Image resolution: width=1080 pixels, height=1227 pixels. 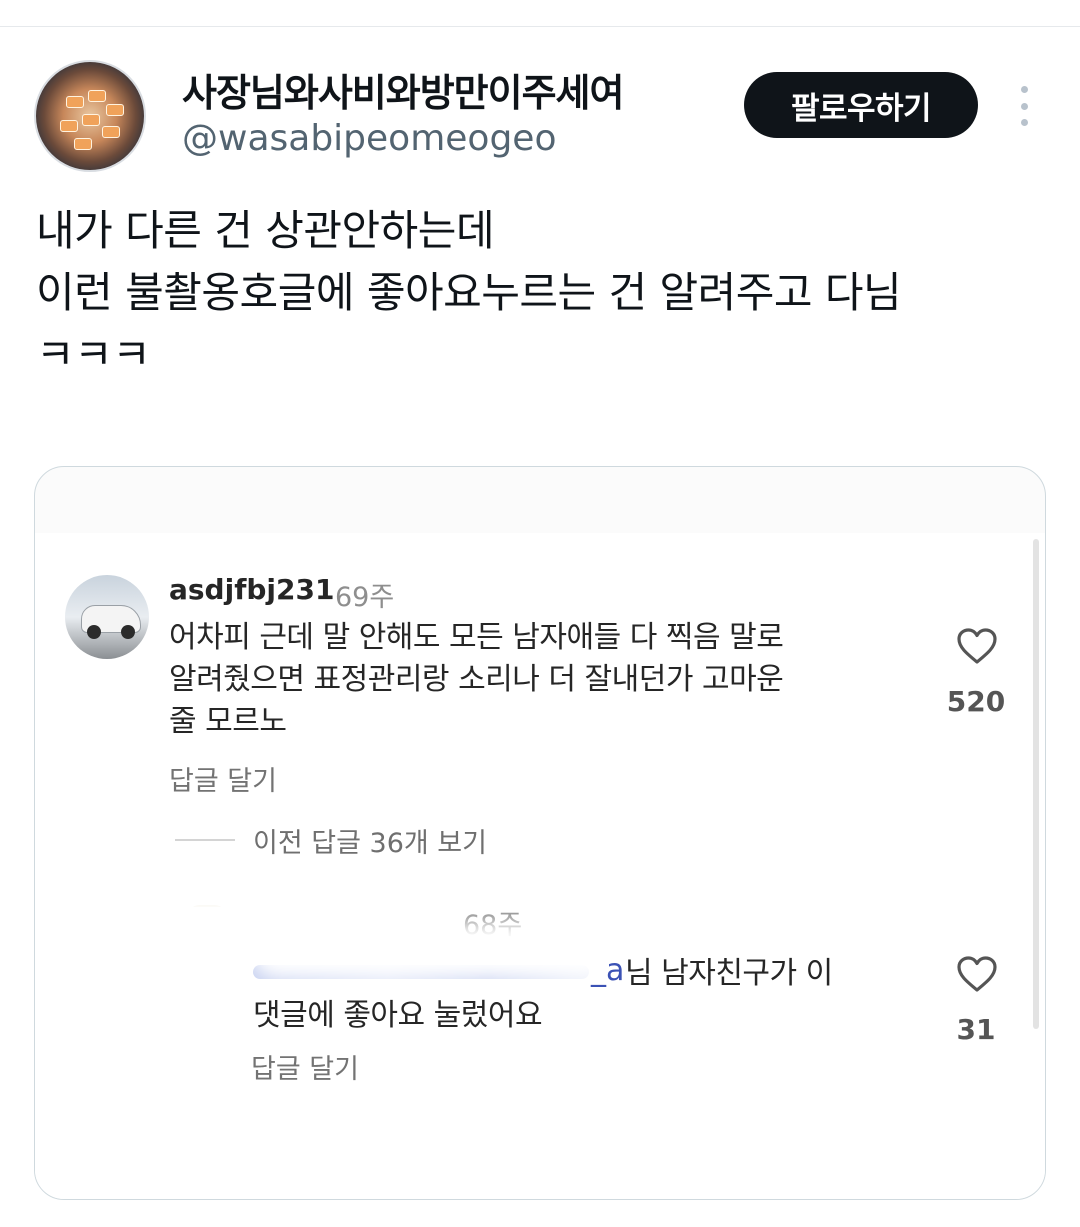 I want to click on tweet-line: ㅋㅋㅋ, so click(x=93, y=354).